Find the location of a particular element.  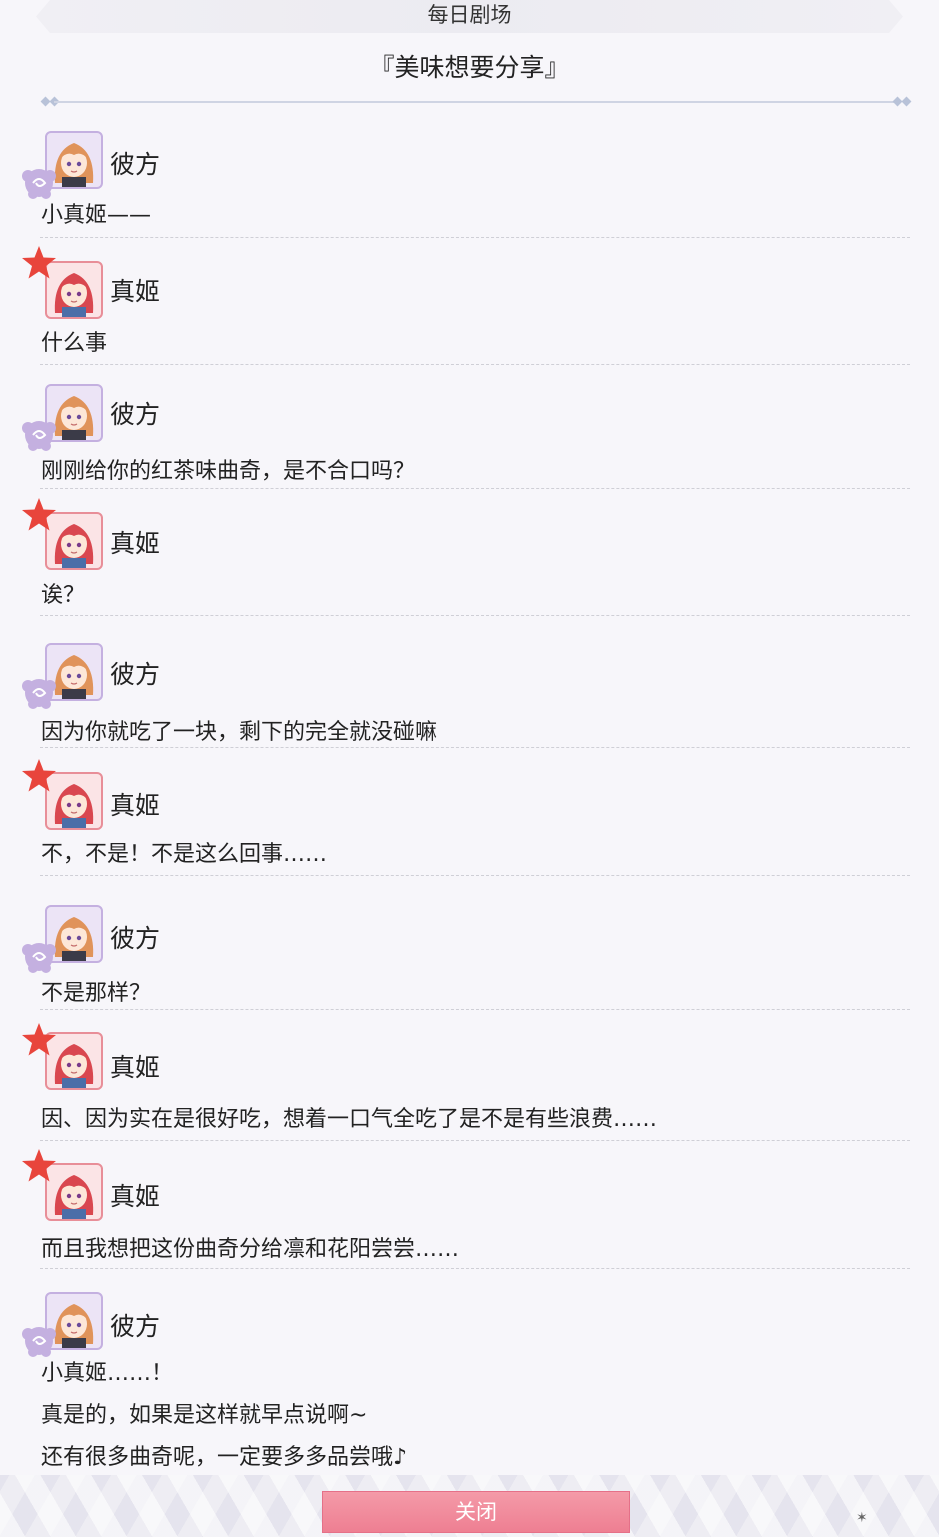

dialogue-line: 刚刚给你的红茶味曲奇，是不合口吗？ is located at coordinates (228, 471).